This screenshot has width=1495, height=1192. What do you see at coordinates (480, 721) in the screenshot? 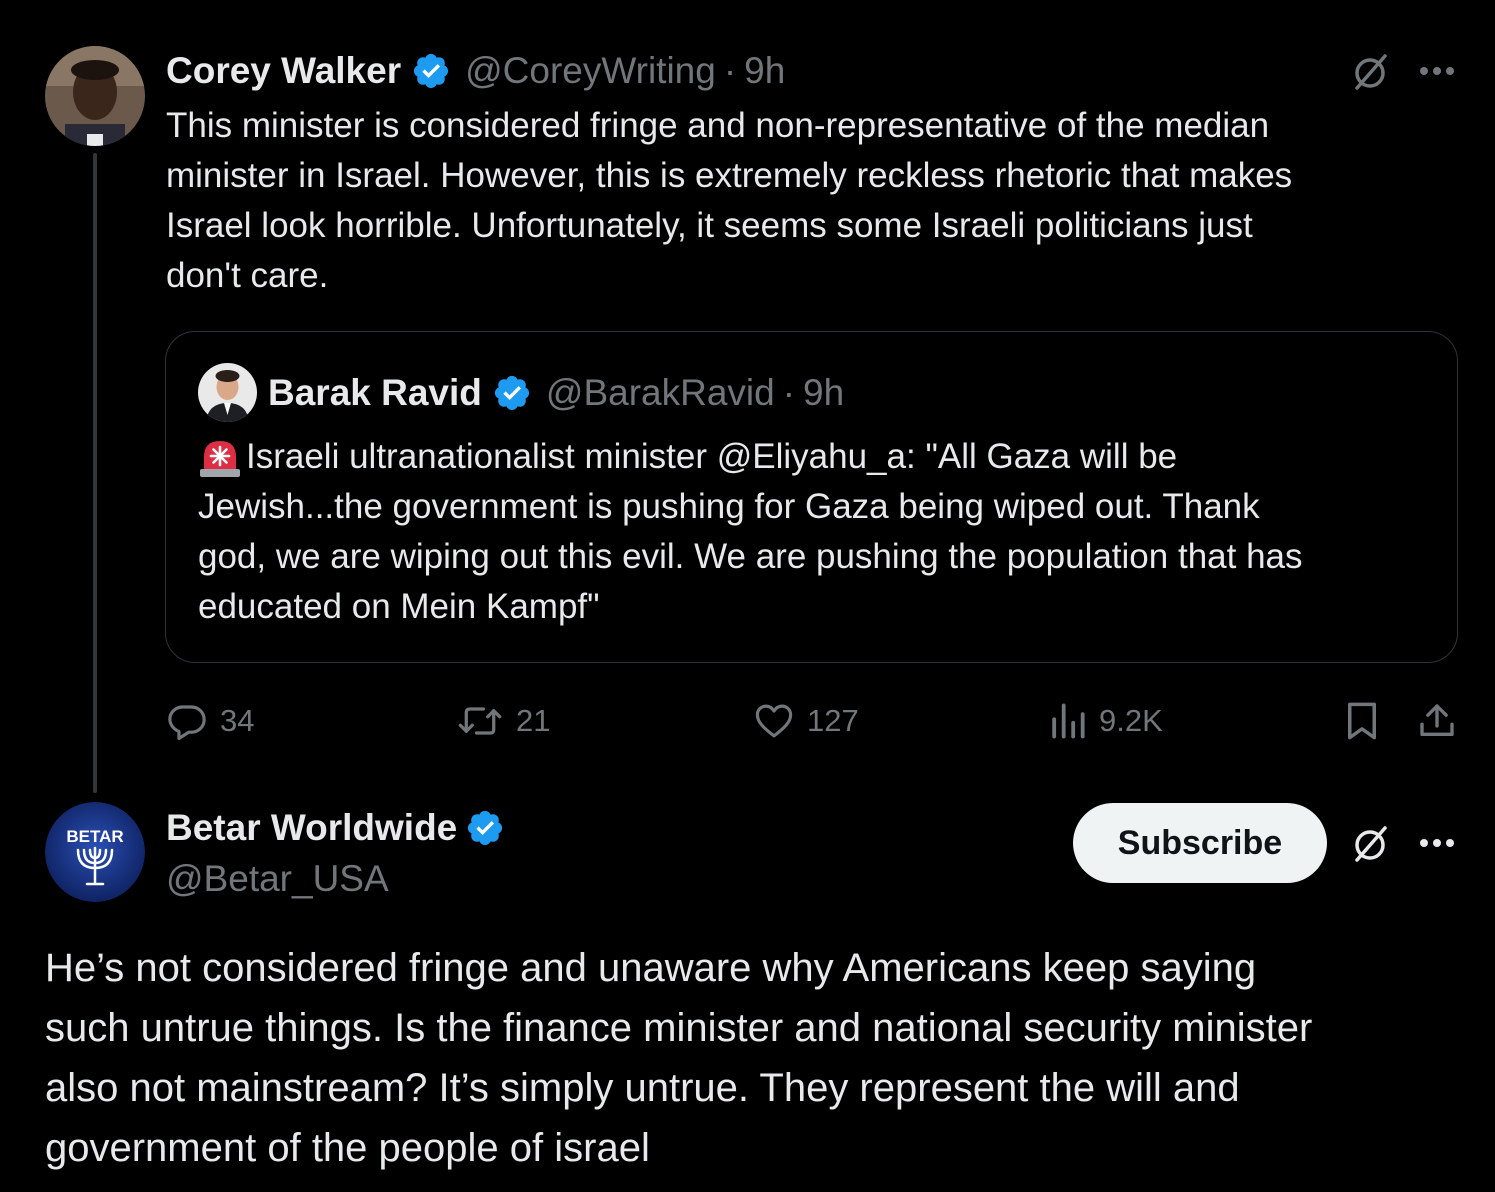
I see `repost-icon` at bounding box center [480, 721].